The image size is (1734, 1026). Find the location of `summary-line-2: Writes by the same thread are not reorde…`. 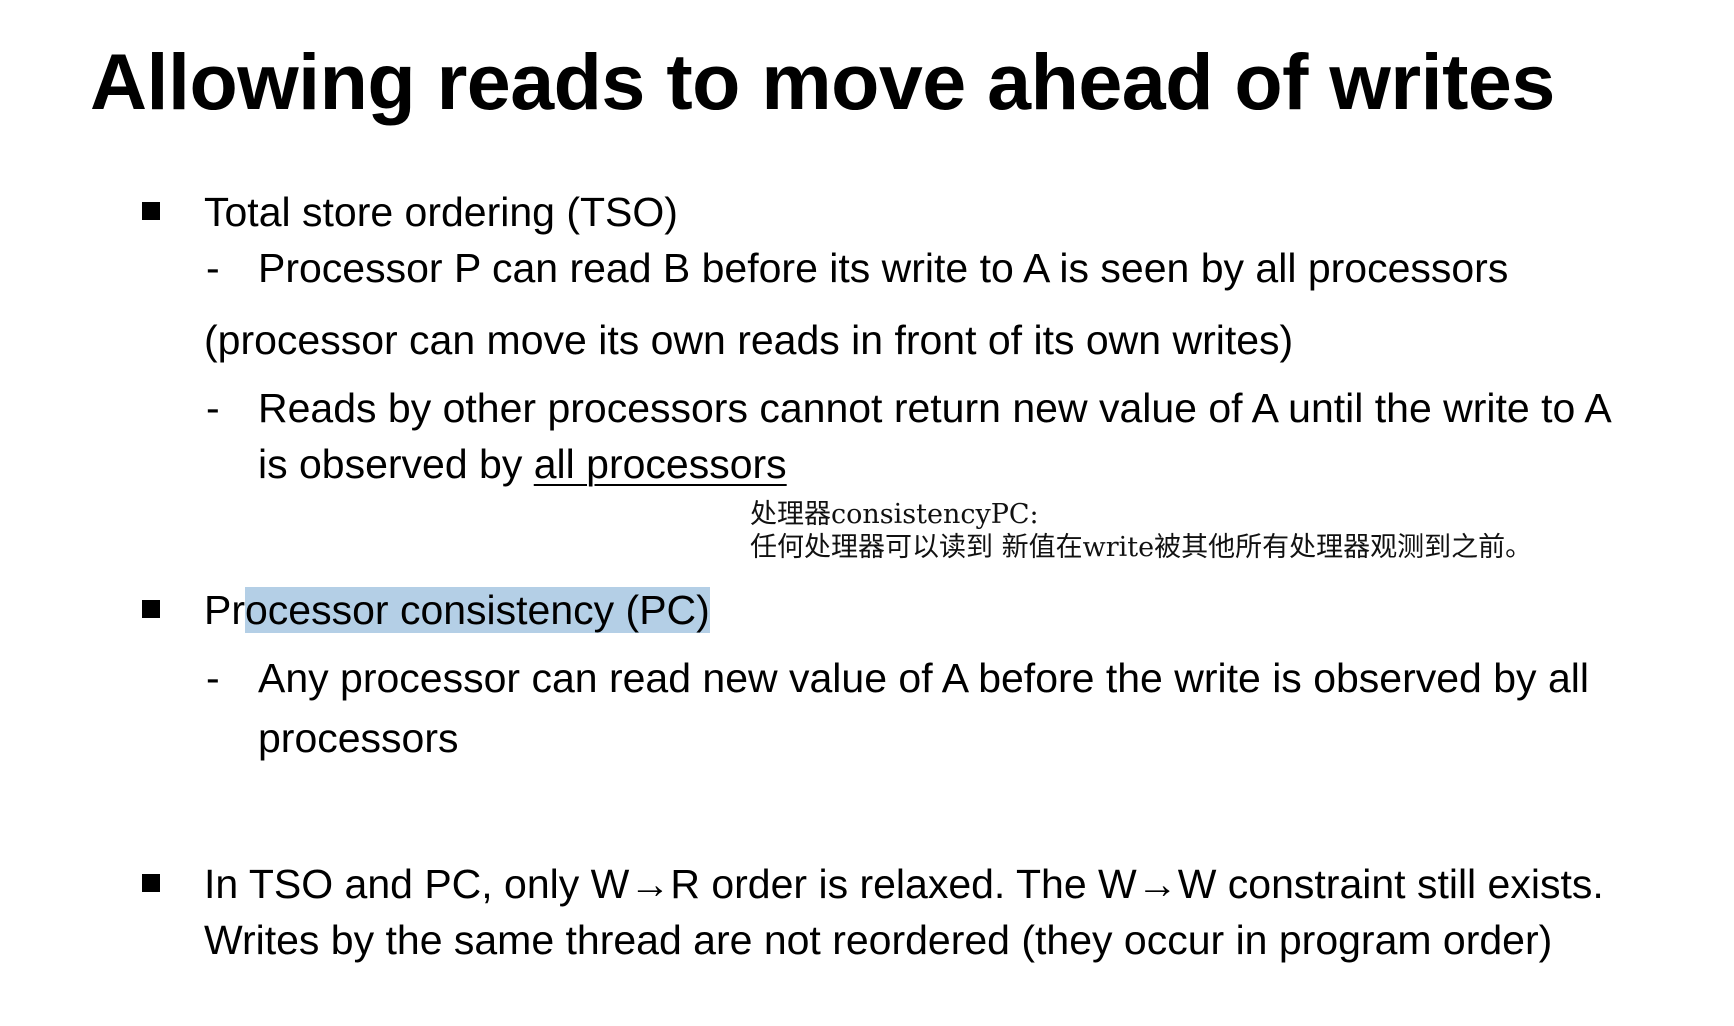

summary-line-2: Writes by the same thread are not reorde… is located at coordinates (878, 940).